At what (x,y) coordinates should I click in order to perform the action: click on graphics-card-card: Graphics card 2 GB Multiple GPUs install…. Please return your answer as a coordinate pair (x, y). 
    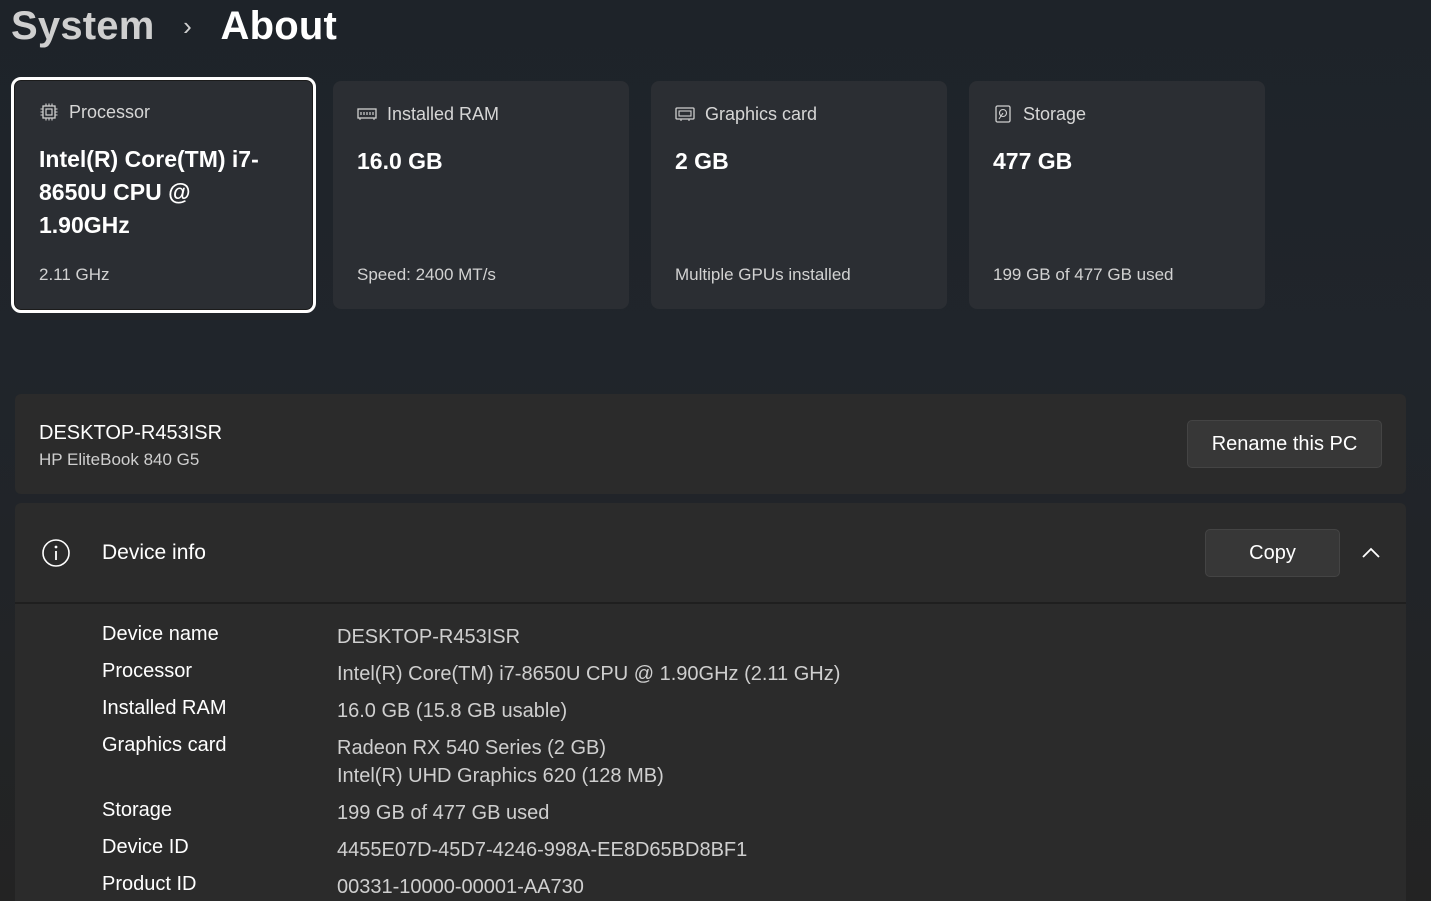
    Looking at the image, I should click on (799, 195).